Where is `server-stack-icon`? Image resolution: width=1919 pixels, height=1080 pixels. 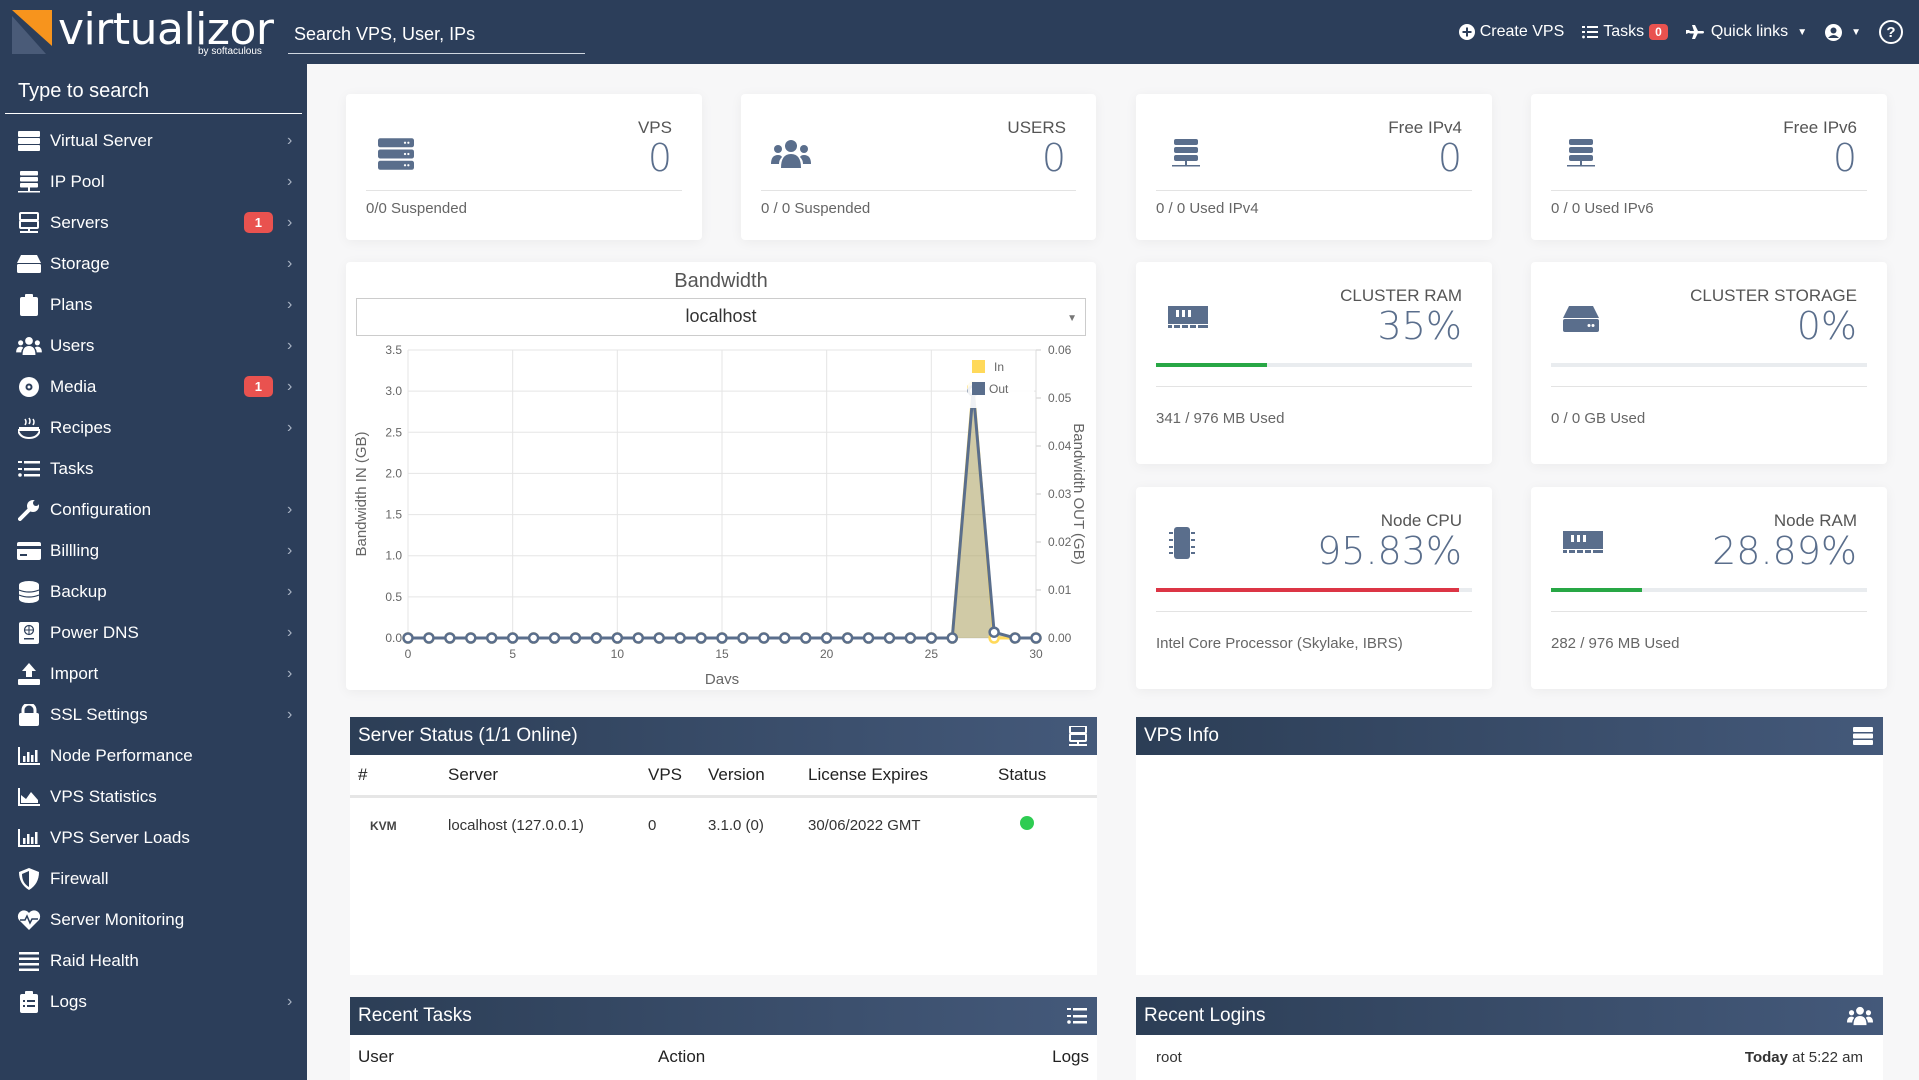
server-stack-icon is located at coordinates (1863, 736).